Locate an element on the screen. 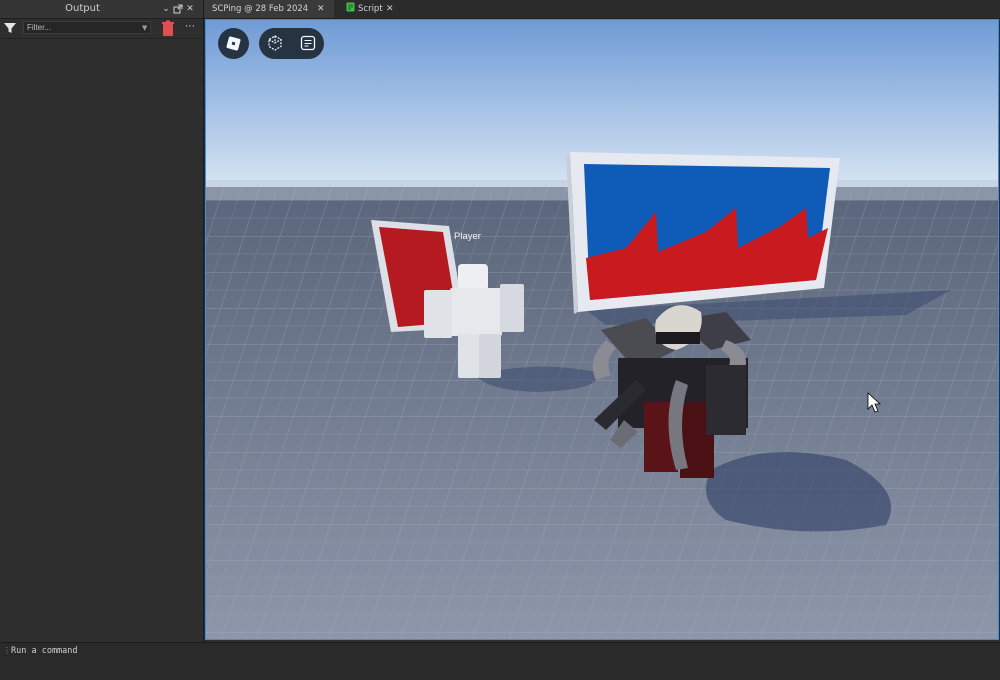 The image size is (1000, 680). cube-button is located at coordinates (275, 43).